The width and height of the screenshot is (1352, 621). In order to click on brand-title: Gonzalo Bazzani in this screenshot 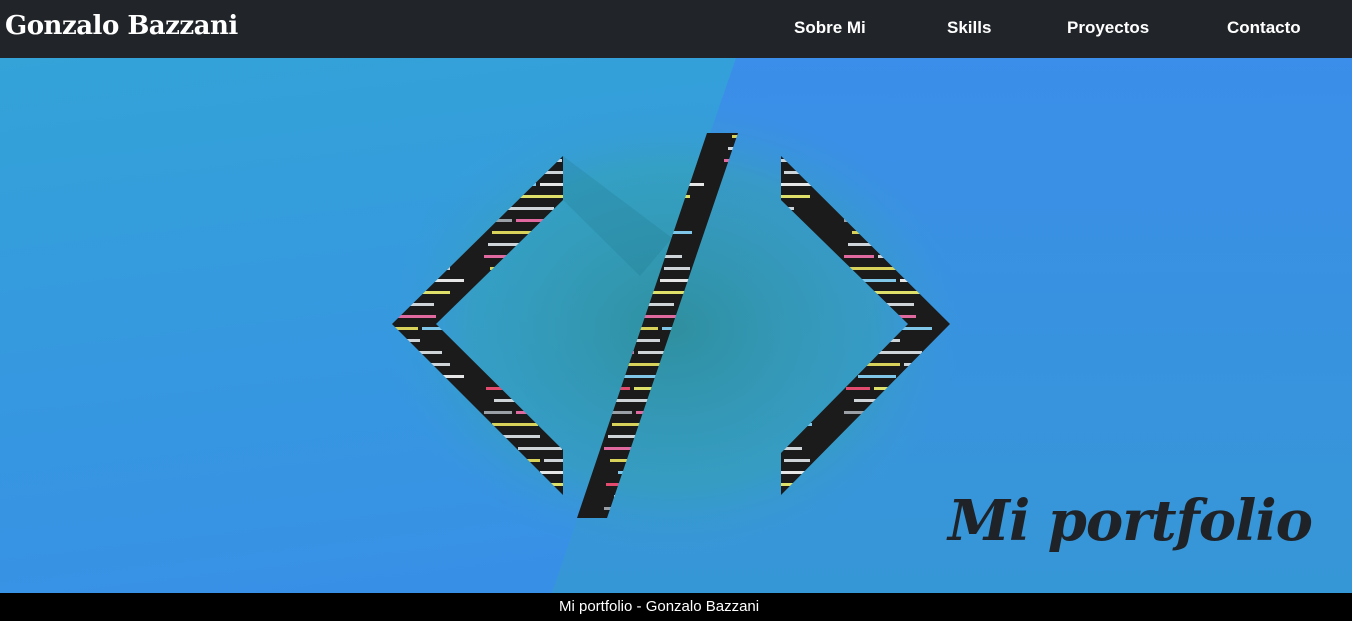, I will do `click(121, 26)`.